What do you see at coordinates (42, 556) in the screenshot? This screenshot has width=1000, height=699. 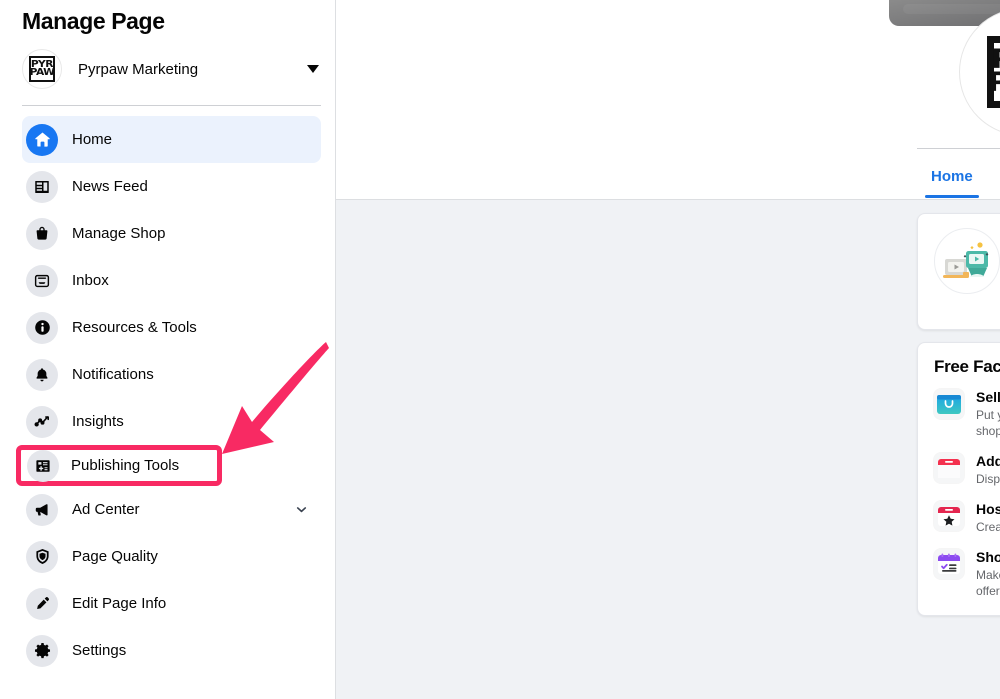 I see `shield-icon` at bounding box center [42, 556].